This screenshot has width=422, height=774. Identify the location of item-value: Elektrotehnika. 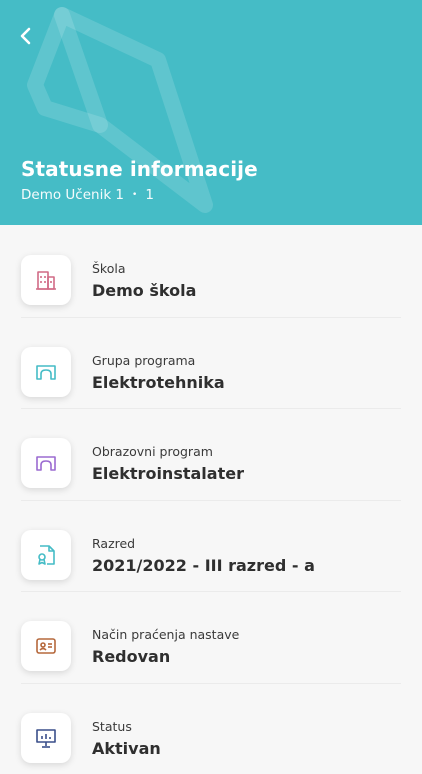
(158, 382).